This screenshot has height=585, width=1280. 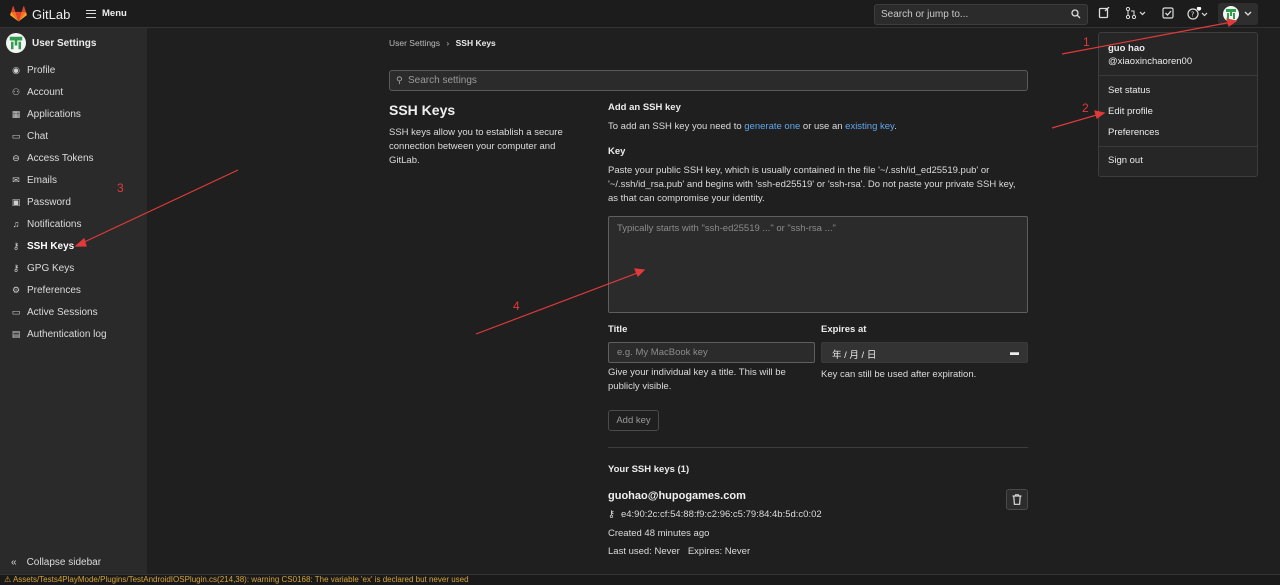 I want to click on preferences-icon: ⚙, so click(x=16, y=290).